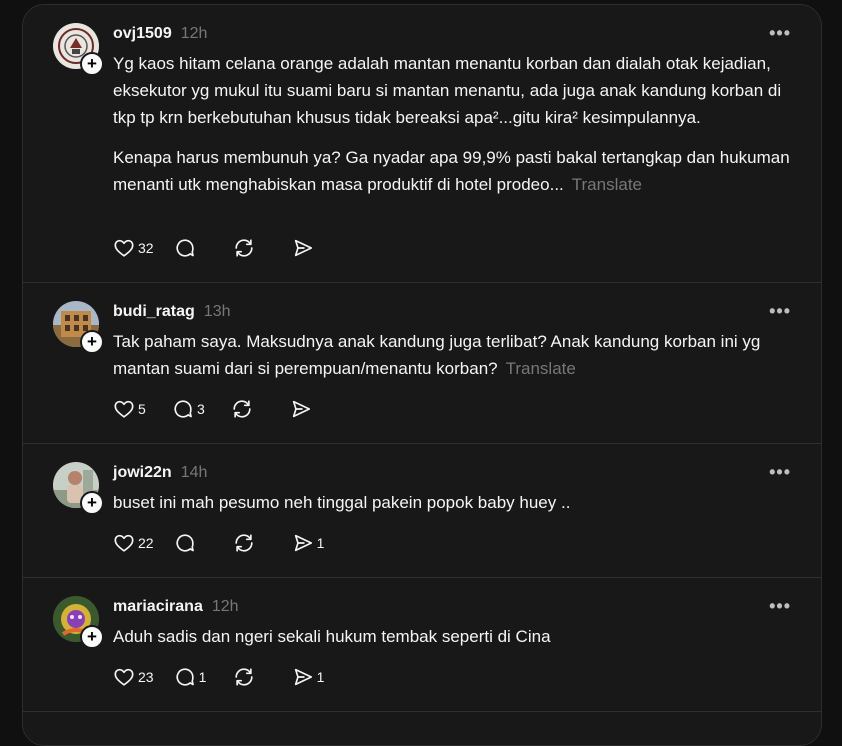 This screenshot has height=746, width=842. I want to click on post-header: jowi22n 14h, so click(160, 473).